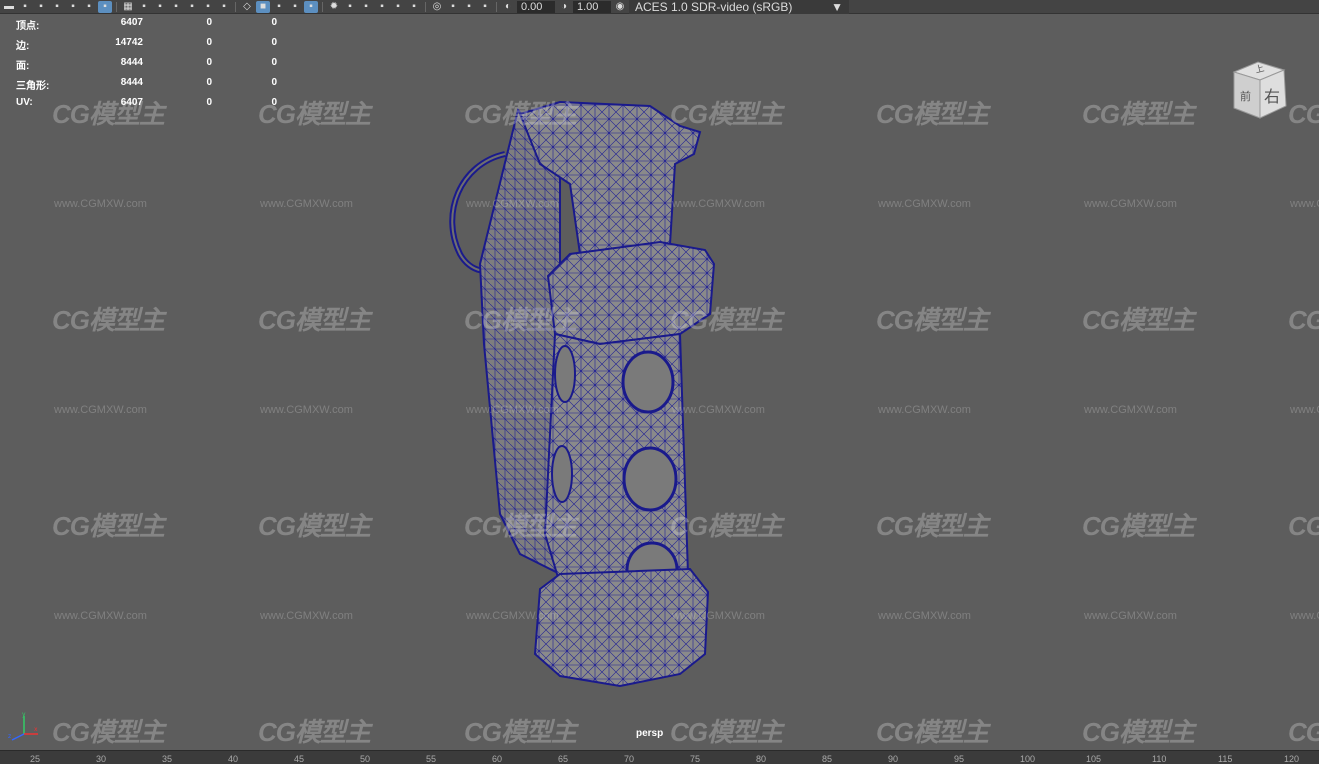  What do you see at coordinates (146, 107) in the screenshot?
I see `hud-row: UV: 6407 0 0` at bounding box center [146, 107].